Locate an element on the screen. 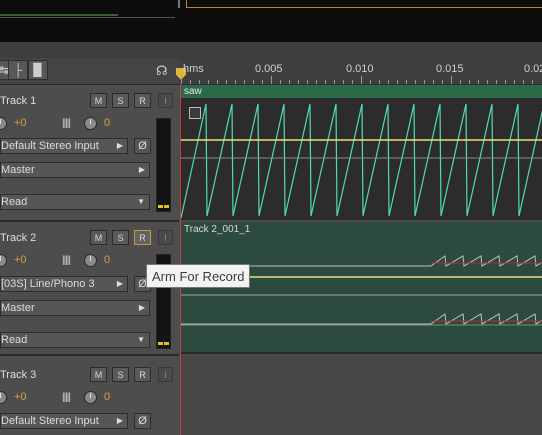 The height and width of the screenshot is (435, 542). top-scroll-indicator is located at coordinates (59, 15).